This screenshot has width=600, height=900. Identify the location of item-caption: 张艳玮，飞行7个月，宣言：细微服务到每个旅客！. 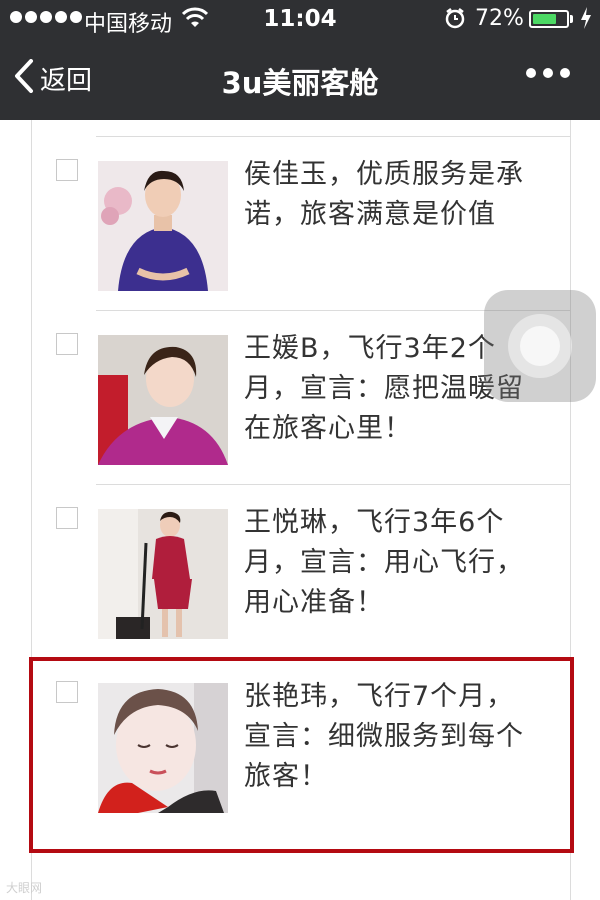
(384, 736).